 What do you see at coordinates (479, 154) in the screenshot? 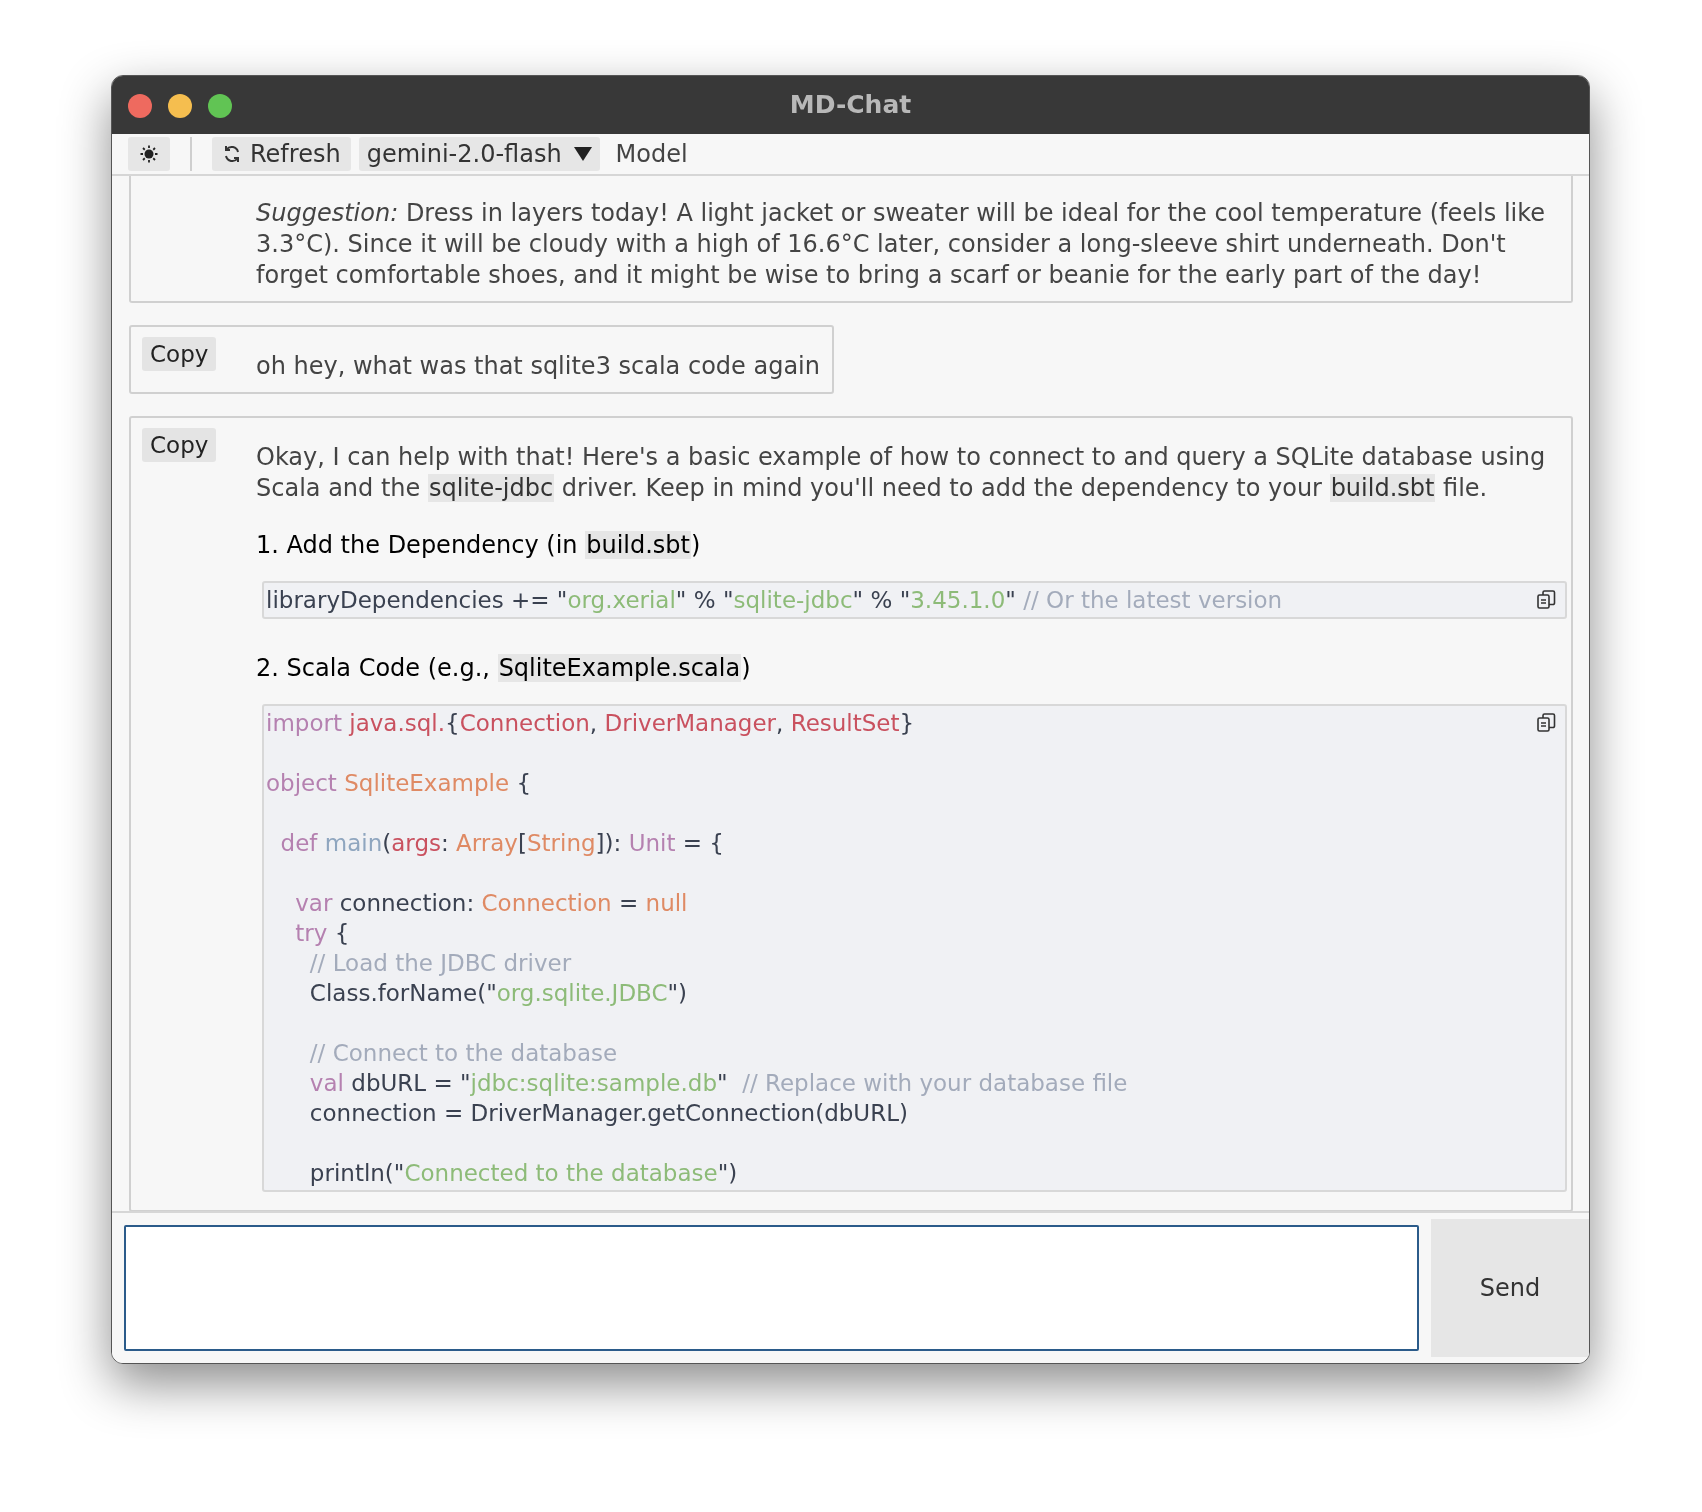
I see `model-dropdown: gemini-2.0-flash` at bounding box center [479, 154].